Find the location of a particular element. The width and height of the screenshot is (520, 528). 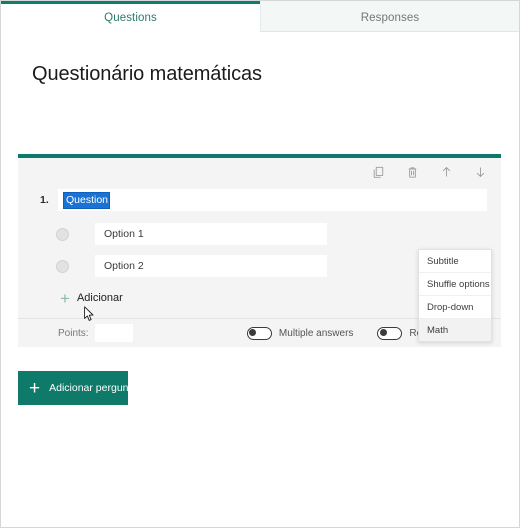

tab-questions: Questions is located at coordinates (130, 16).